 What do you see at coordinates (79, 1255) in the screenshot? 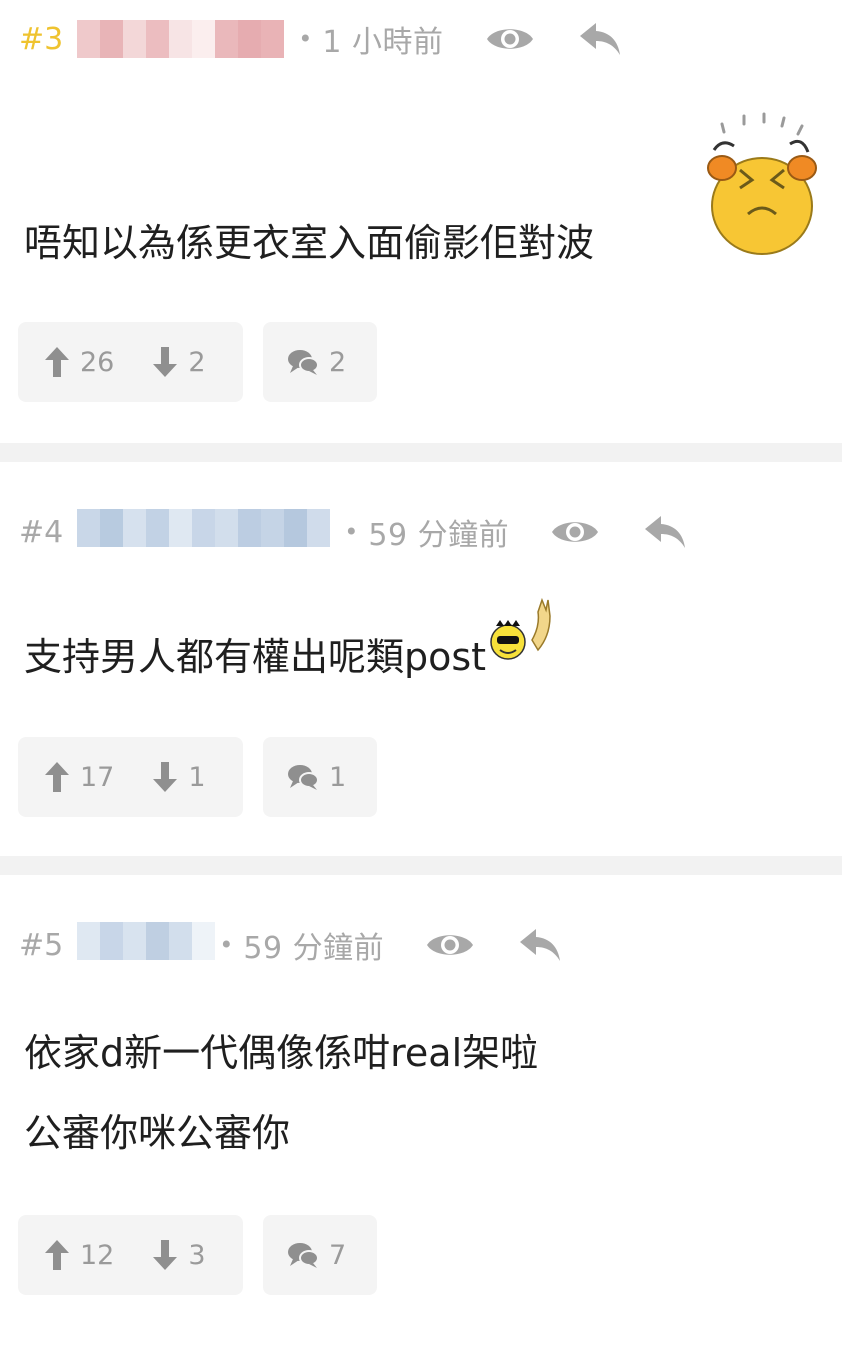
I see `upvote-button: 12` at bounding box center [79, 1255].